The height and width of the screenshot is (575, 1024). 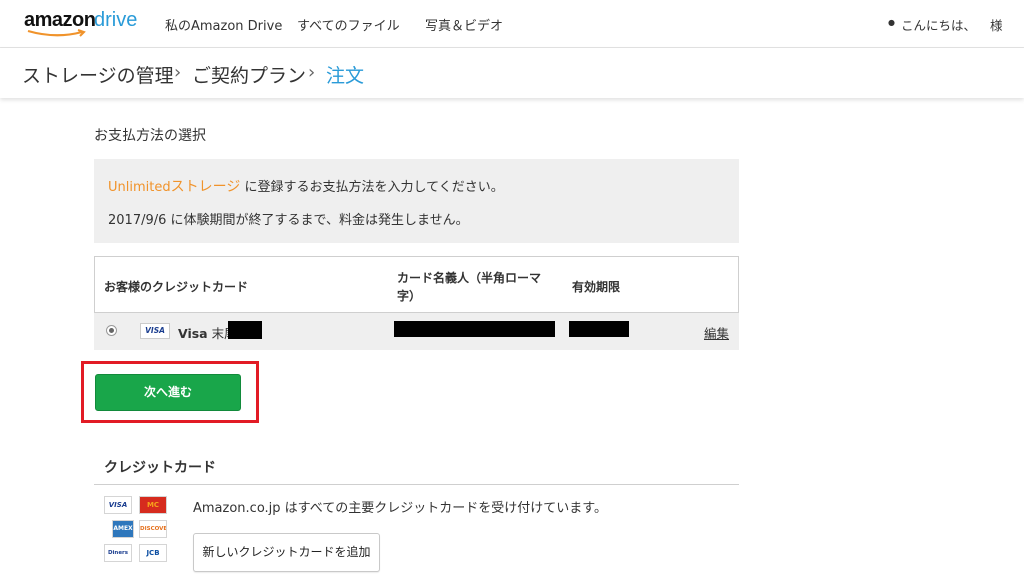 I want to click on table-header: お客様のクレジットカード カード名義人（半角ローマ字） 有効期限, so click(x=416, y=284).